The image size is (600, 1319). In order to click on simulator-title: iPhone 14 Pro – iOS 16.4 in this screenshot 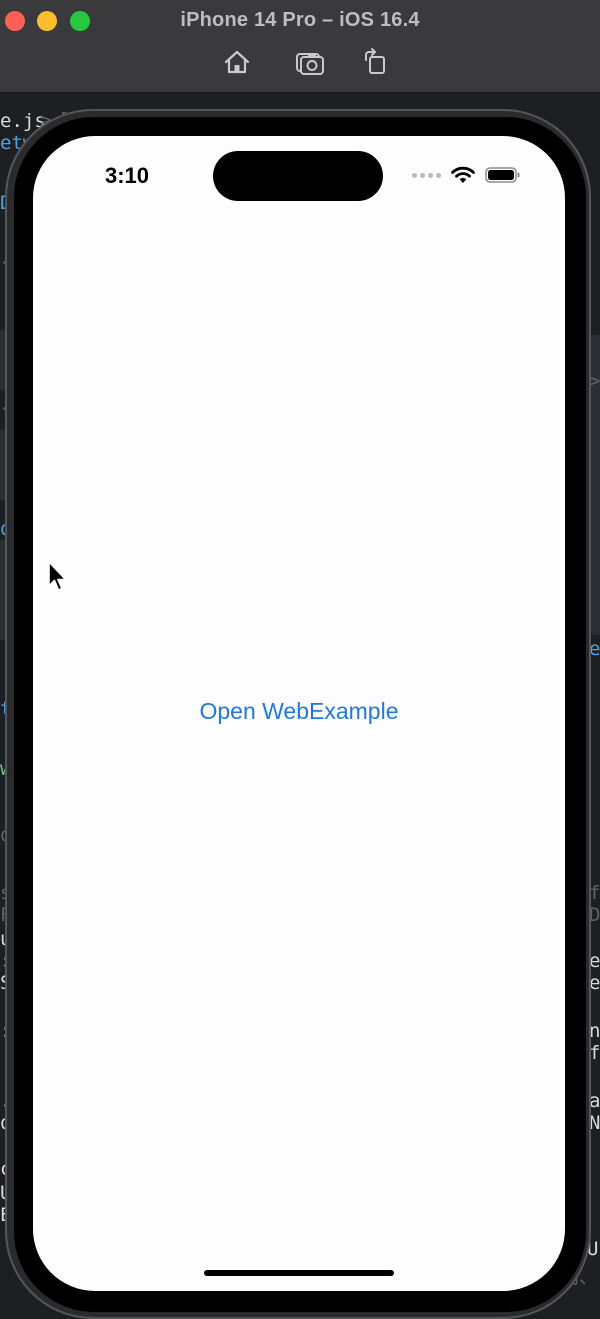, I will do `click(300, 20)`.